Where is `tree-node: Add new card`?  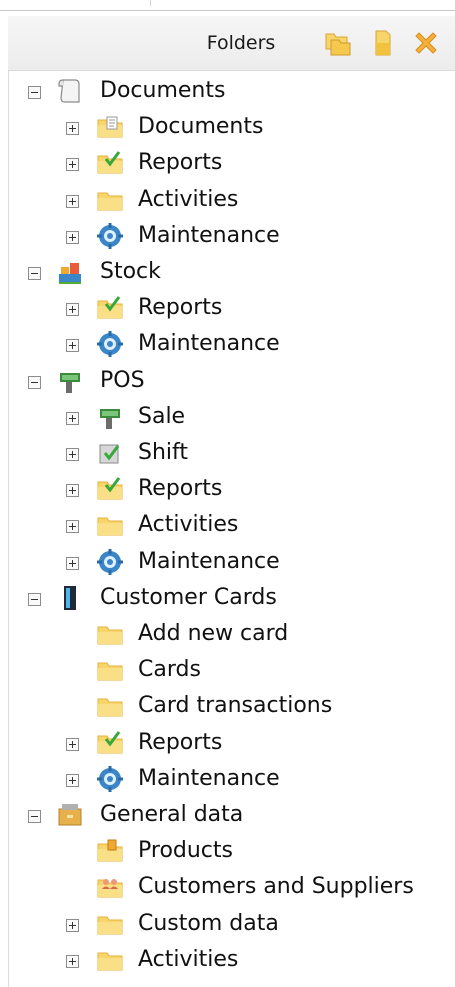 tree-node: Add new card is located at coordinates (227, 635).